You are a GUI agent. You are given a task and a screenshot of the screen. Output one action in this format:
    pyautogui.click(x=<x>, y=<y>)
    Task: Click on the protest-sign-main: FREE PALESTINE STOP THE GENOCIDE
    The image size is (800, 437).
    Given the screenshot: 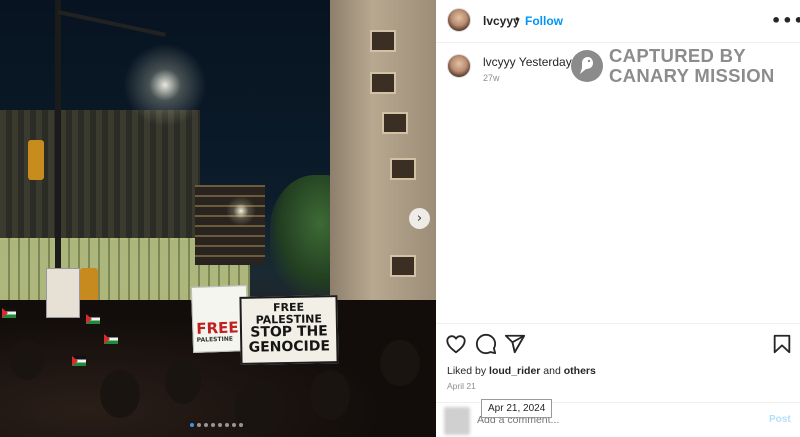 What is the action you would take?
    pyautogui.click(x=289, y=330)
    